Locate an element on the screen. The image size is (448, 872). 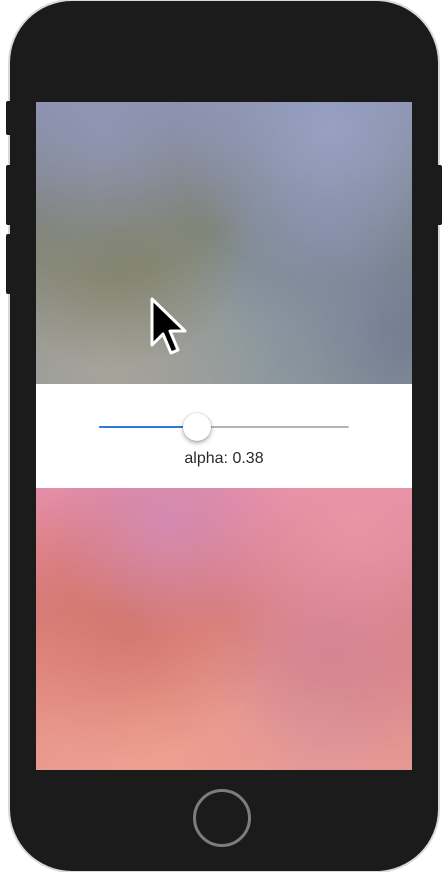
home-button is located at coordinates (222, 818).